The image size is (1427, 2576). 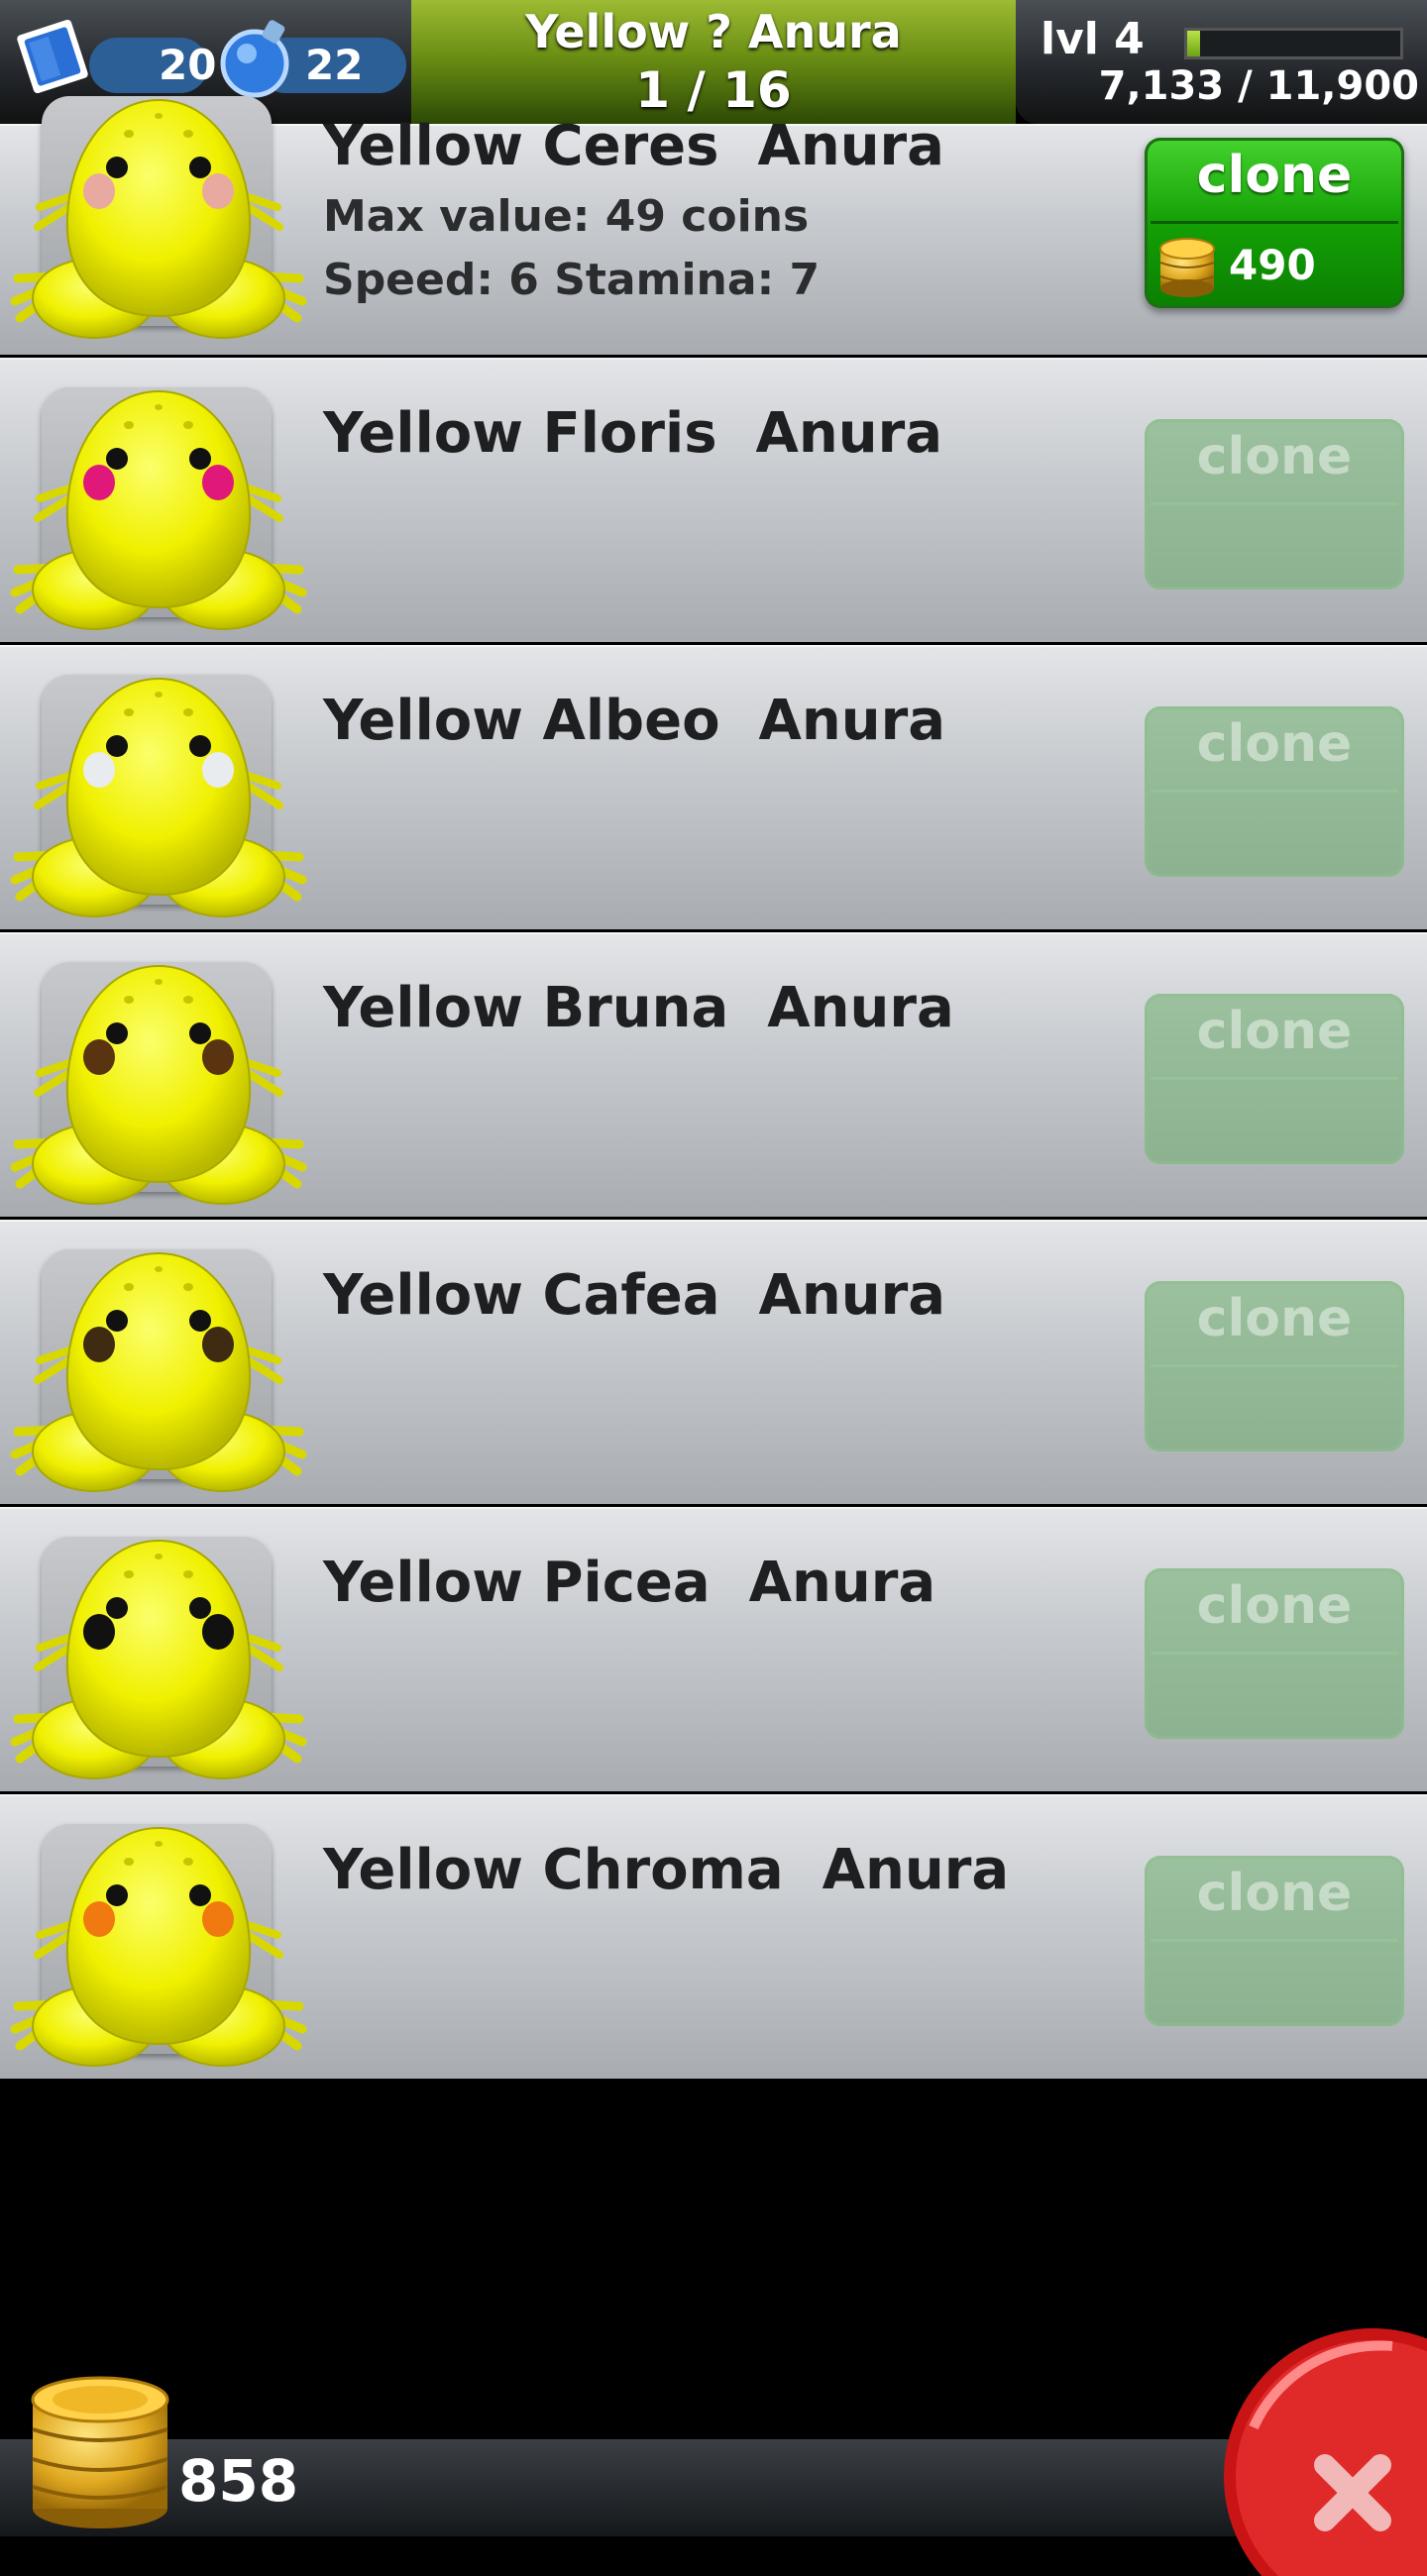 What do you see at coordinates (713, 31) in the screenshot?
I see `category-title: Yellow ? Anura` at bounding box center [713, 31].